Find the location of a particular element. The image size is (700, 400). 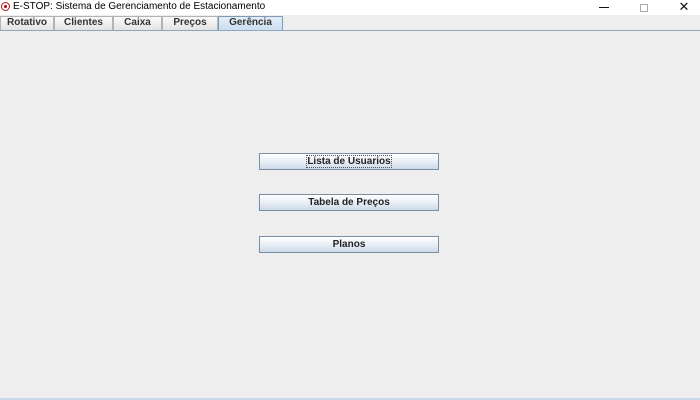

minimize-button is located at coordinates (604, 7).